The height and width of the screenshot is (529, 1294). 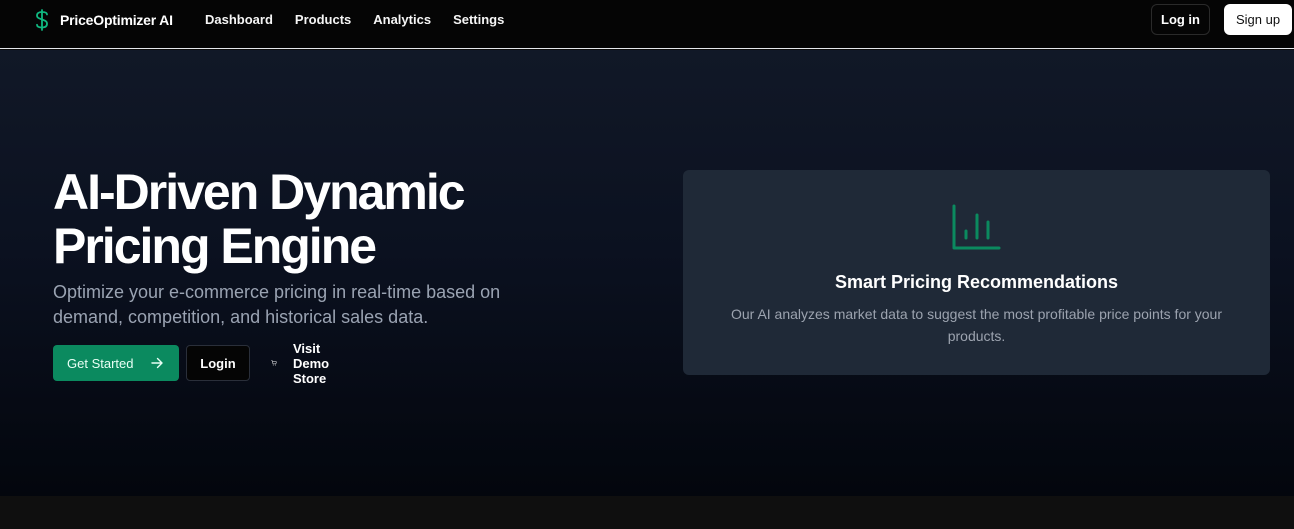 What do you see at coordinates (323, 19) in the screenshot?
I see `nav-link-products: Products` at bounding box center [323, 19].